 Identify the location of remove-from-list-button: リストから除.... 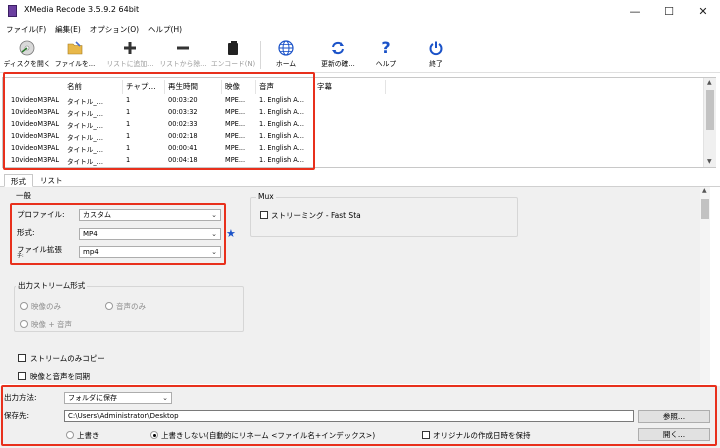
(183, 55).